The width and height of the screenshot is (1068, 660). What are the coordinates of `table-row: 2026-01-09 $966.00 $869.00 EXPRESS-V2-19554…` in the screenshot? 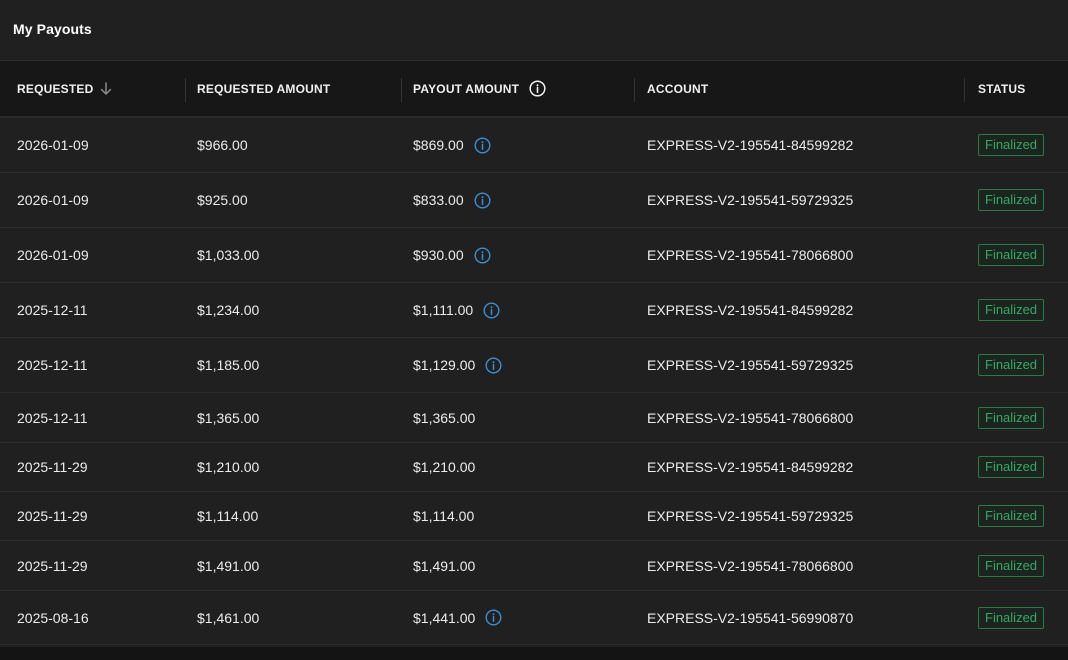 It's located at (534, 145).